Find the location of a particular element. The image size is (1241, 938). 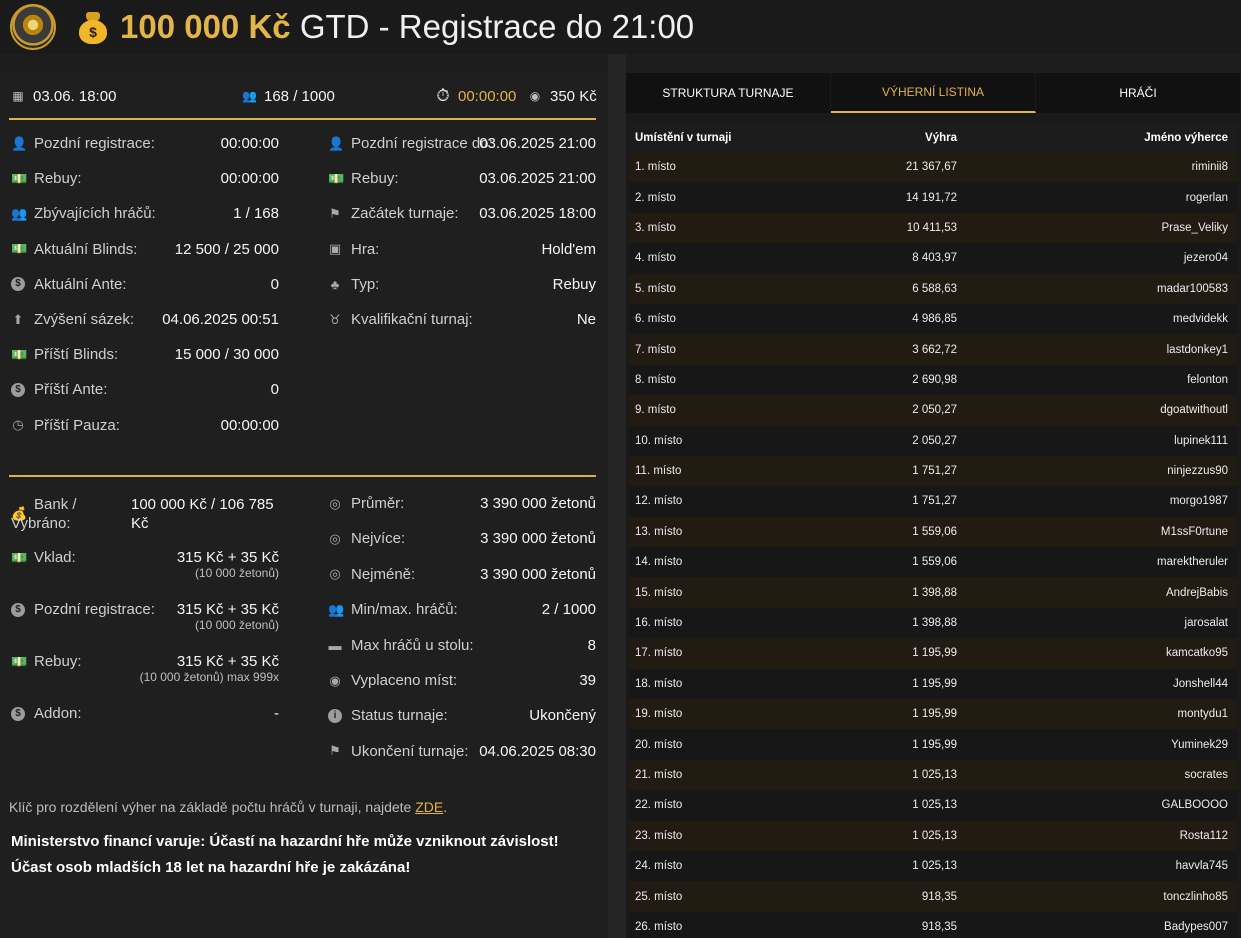

place-cell: 15. místo is located at coordinates (729, 592).